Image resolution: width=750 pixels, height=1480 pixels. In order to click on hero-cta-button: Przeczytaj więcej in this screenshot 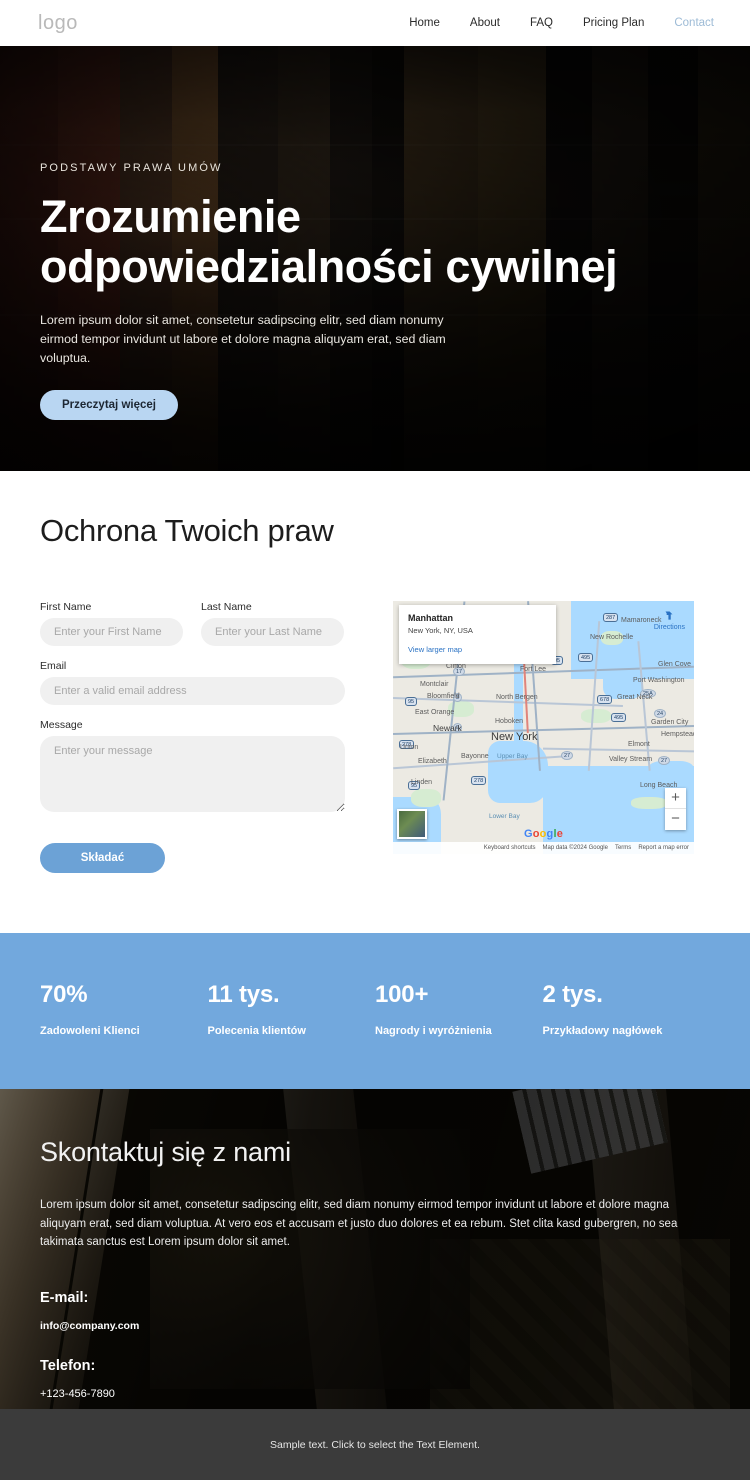, I will do `click(109, 405)`.